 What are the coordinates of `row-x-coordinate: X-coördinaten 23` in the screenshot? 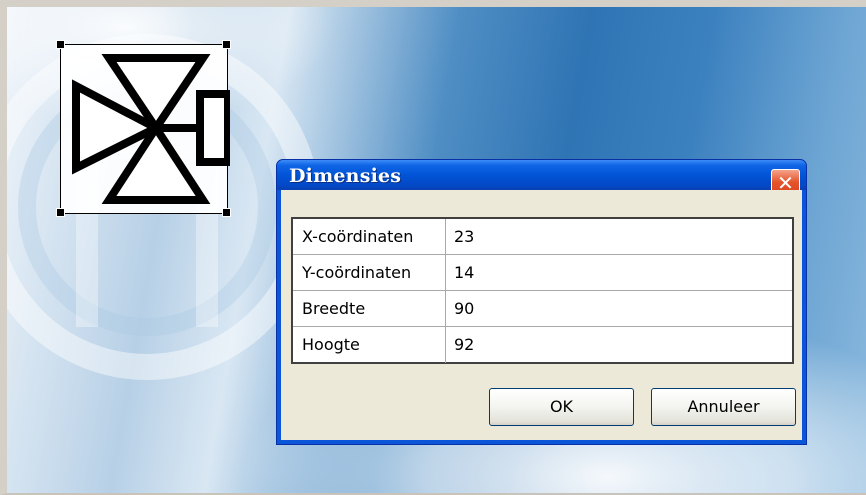 It's located at (542, 237).